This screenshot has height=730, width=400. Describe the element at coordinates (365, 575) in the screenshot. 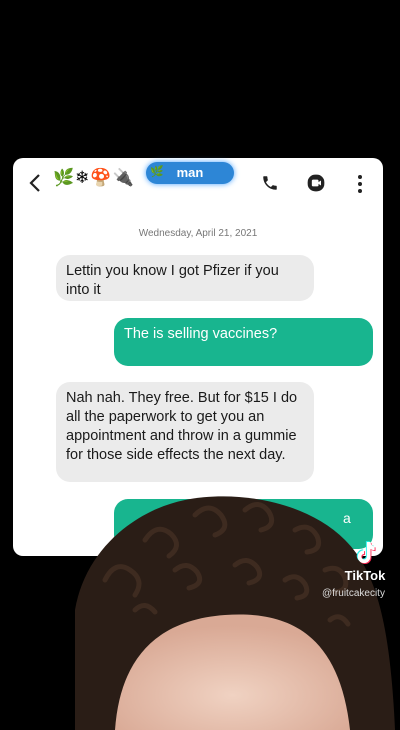

I see `tiktok-brand-label: TikTok` at that location.